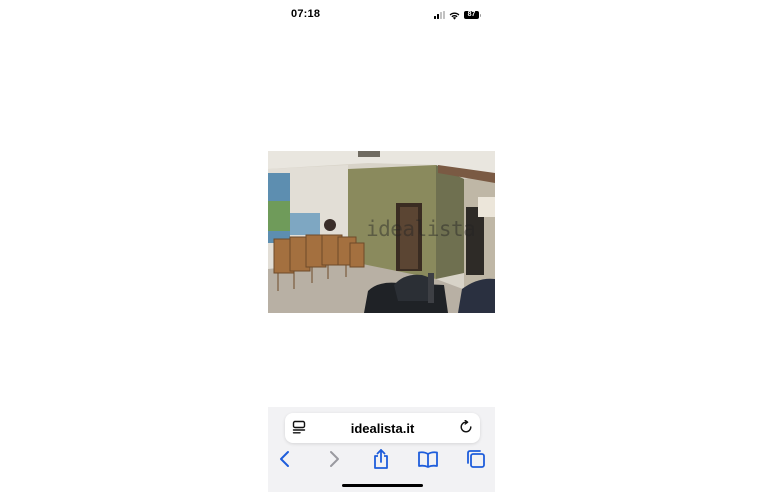 The width and height of the screenshot is (764, 492). What do you see at coordinates (476, 459) in the screenshot?
I see `tabs-icon` at bounding box center [476, 459].